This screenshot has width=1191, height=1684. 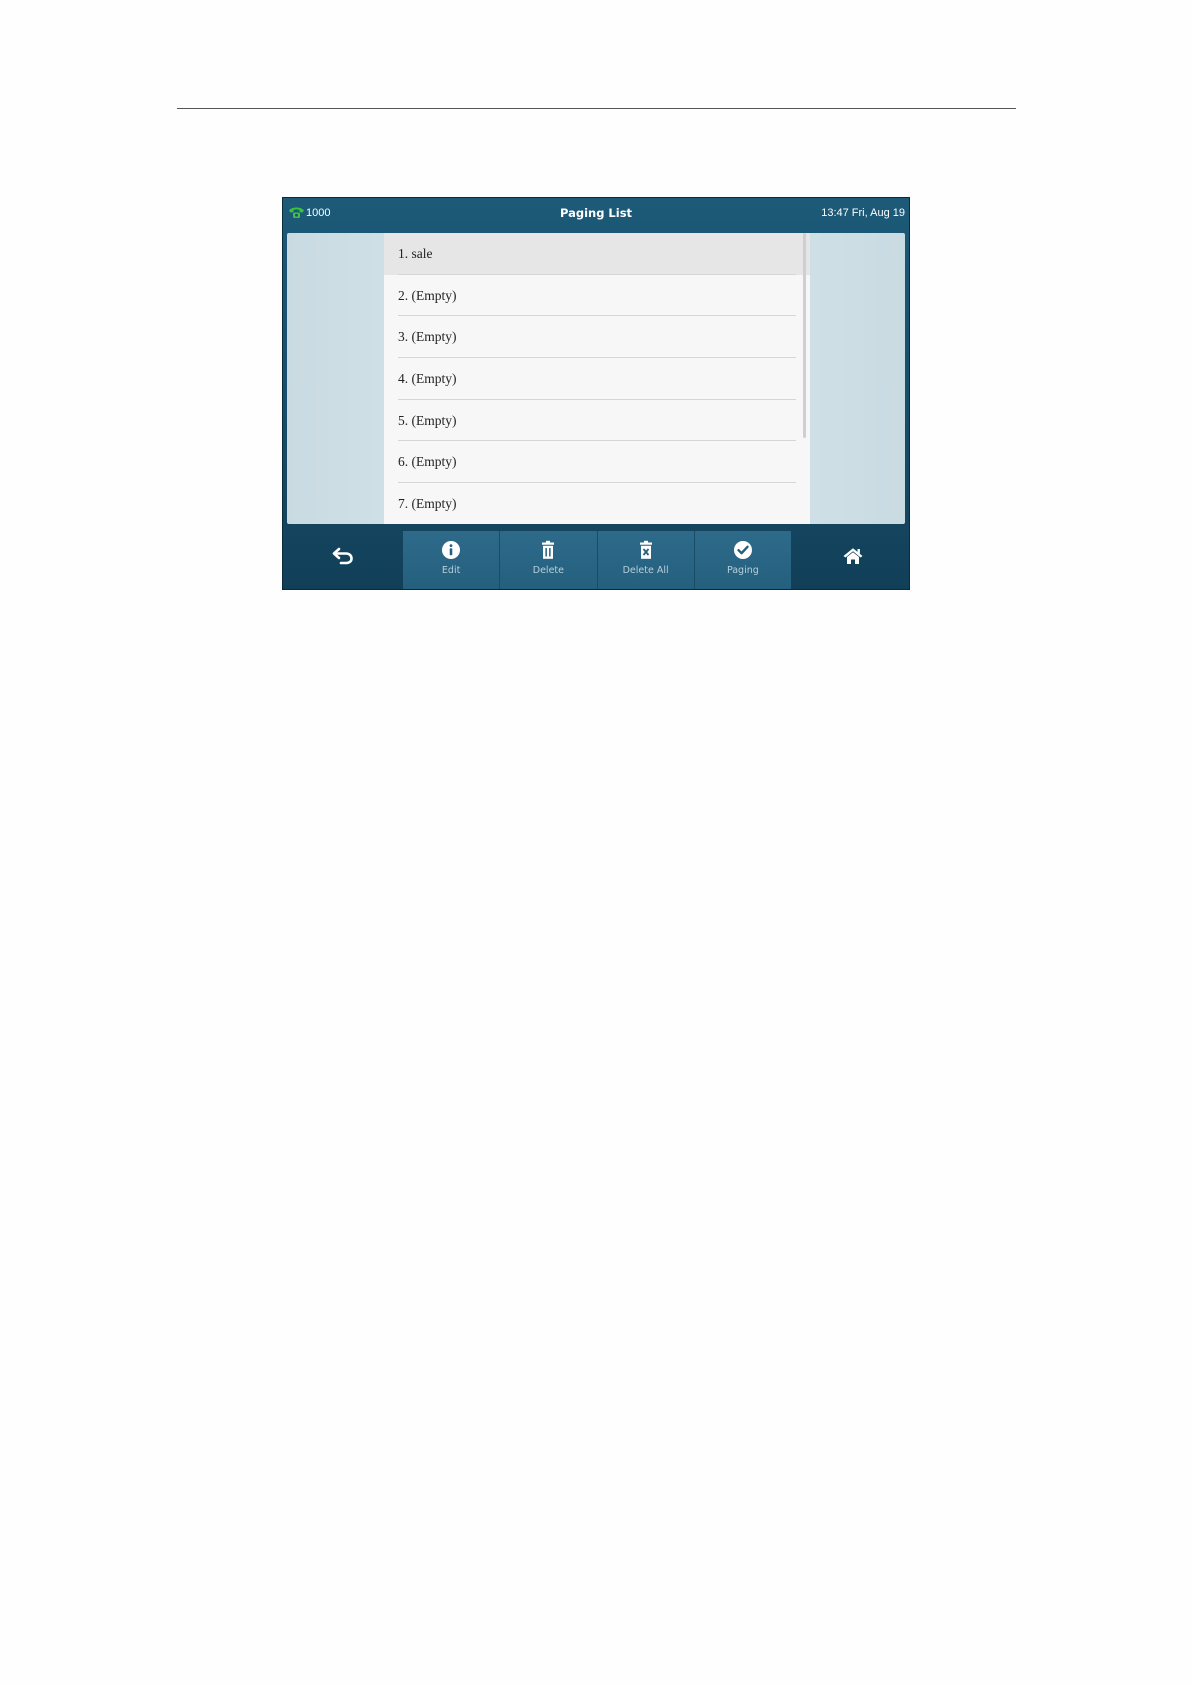 I want to click on list-item-label: 6. (Empty), so click(x=427, y=462).